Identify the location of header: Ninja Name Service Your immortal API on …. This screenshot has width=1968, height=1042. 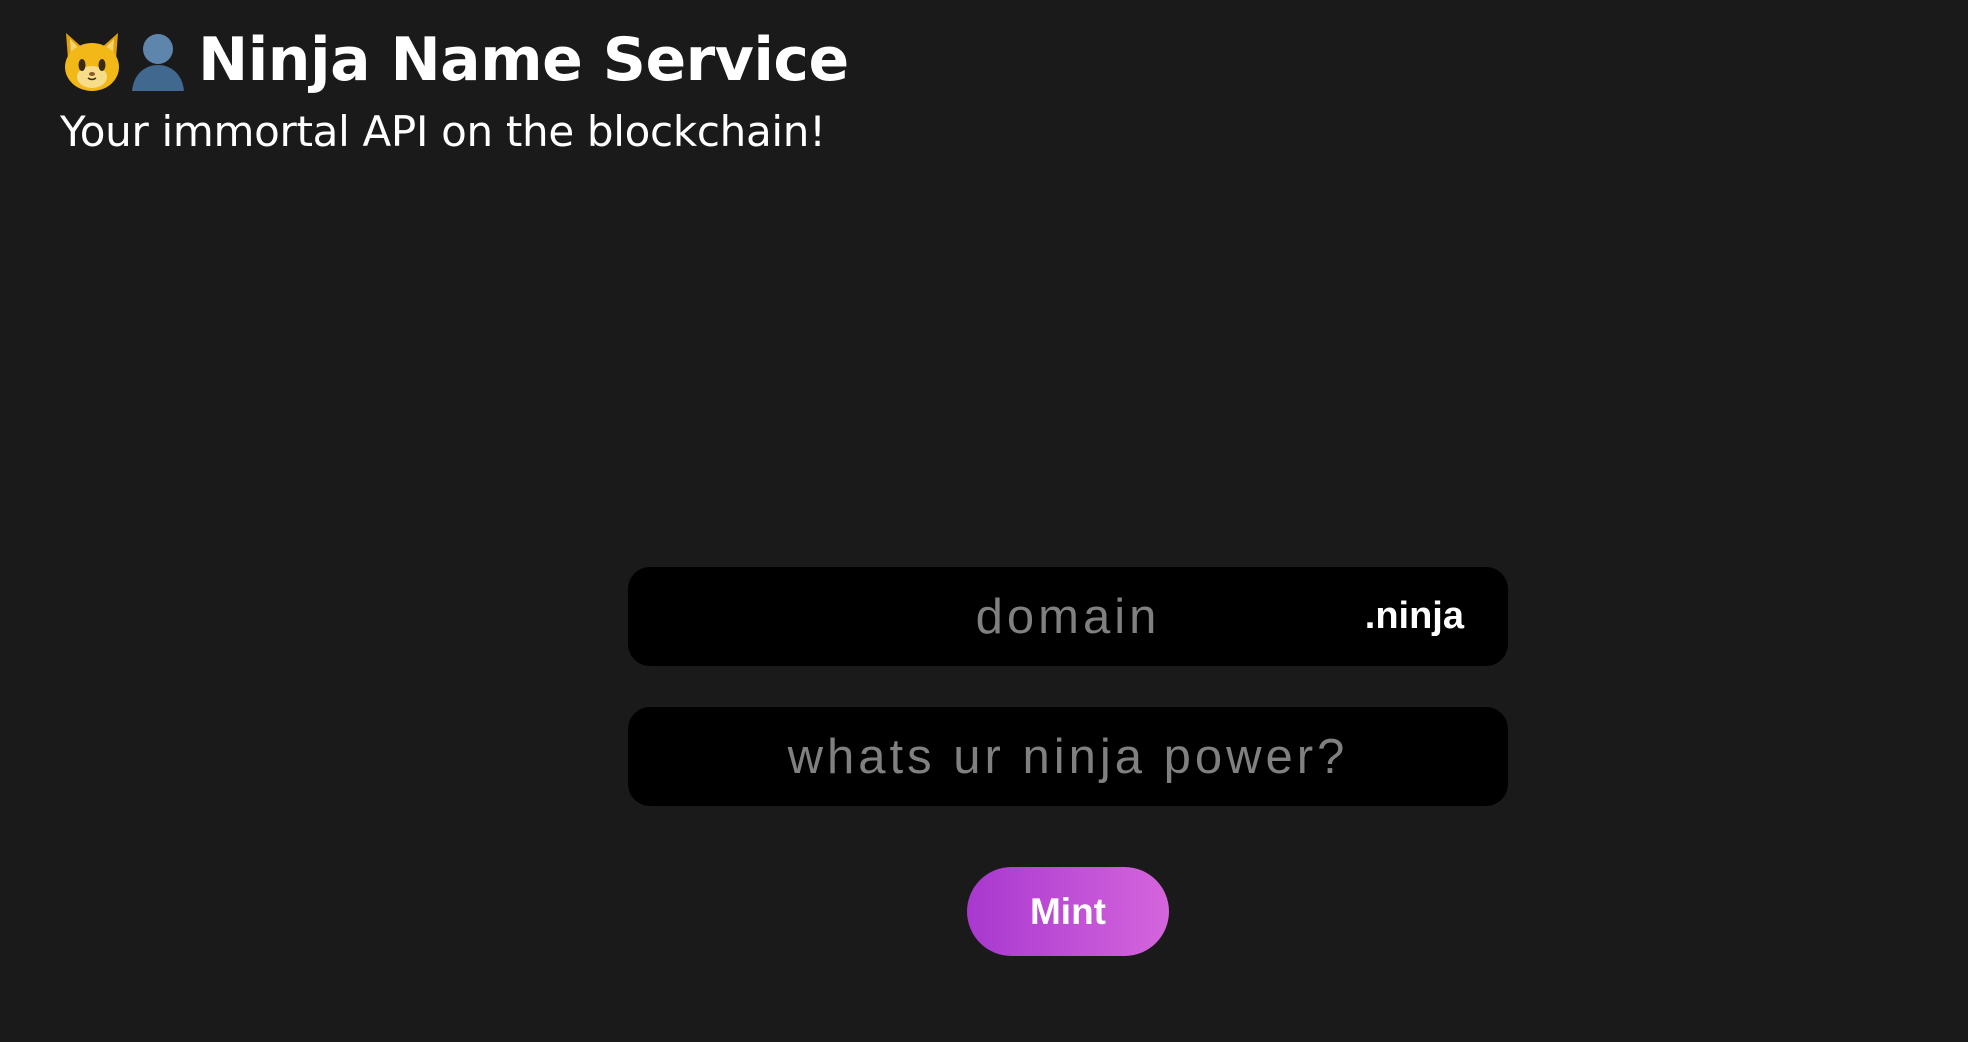
(454, 91).